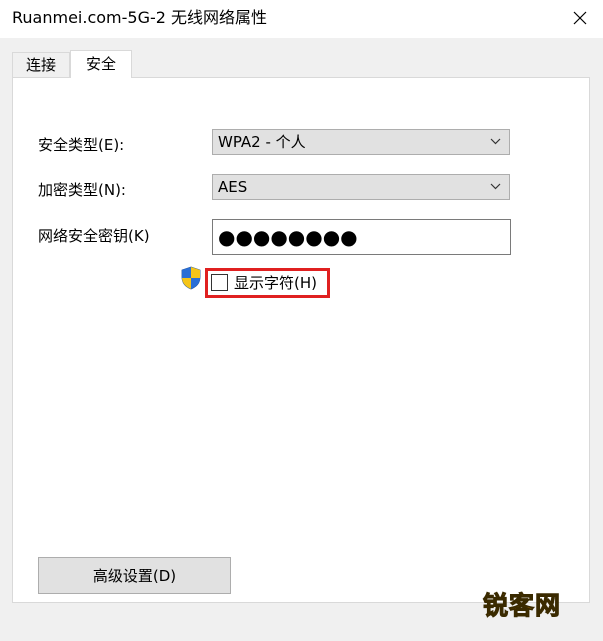 This screenshot has width=603, height=641. What do you see at coordinates (361, 142) in the screenshot?
I see `security-type-dropdown: WPA2 - 个人` at bounding box center [361, 142].